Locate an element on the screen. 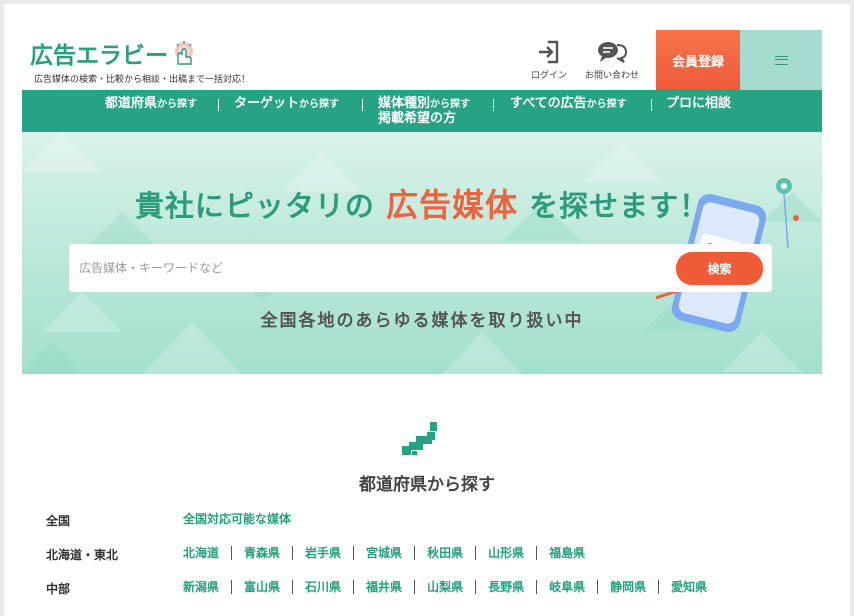 The image size is (854, 616). hamburger-menu-button is located at coordinates (781, 60).